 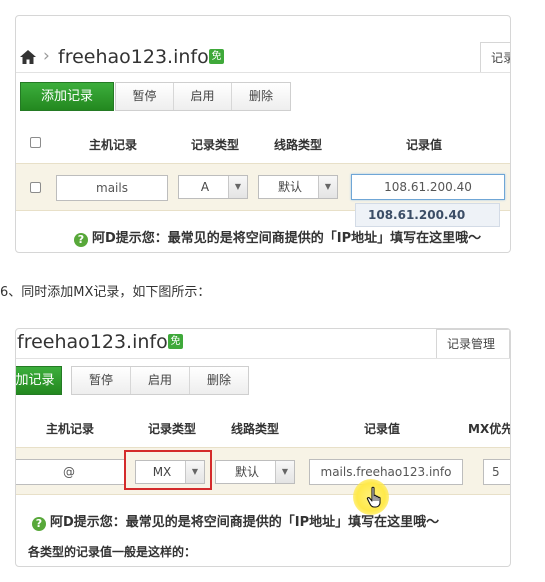 I want to click on tab-records-label: 记录, so click(x=500, y=58).